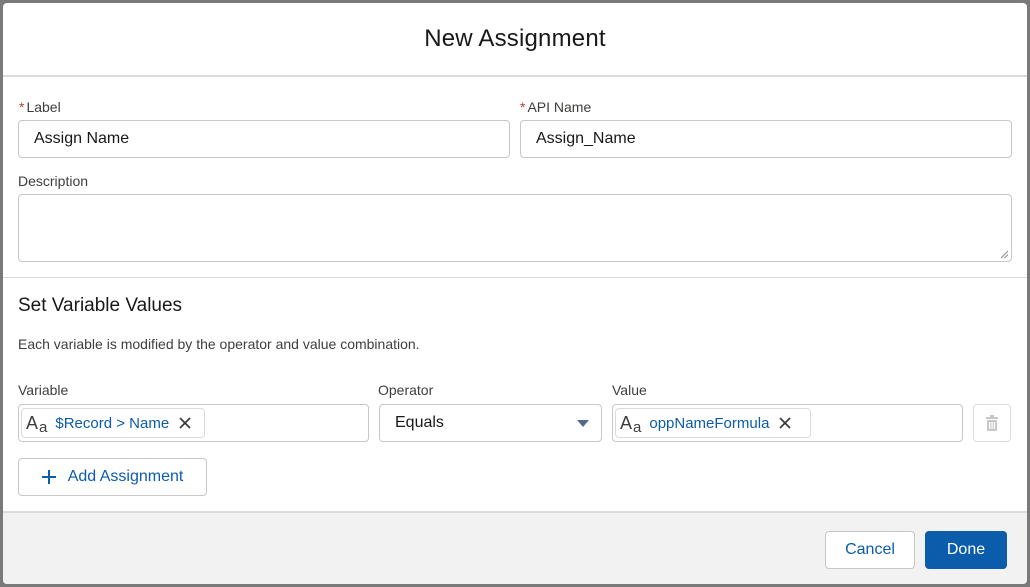 The image size is (1030, 587). Describe the element at coordinates (1004, 254) in the screenshot. I see `resize-grip-icon` at that location.